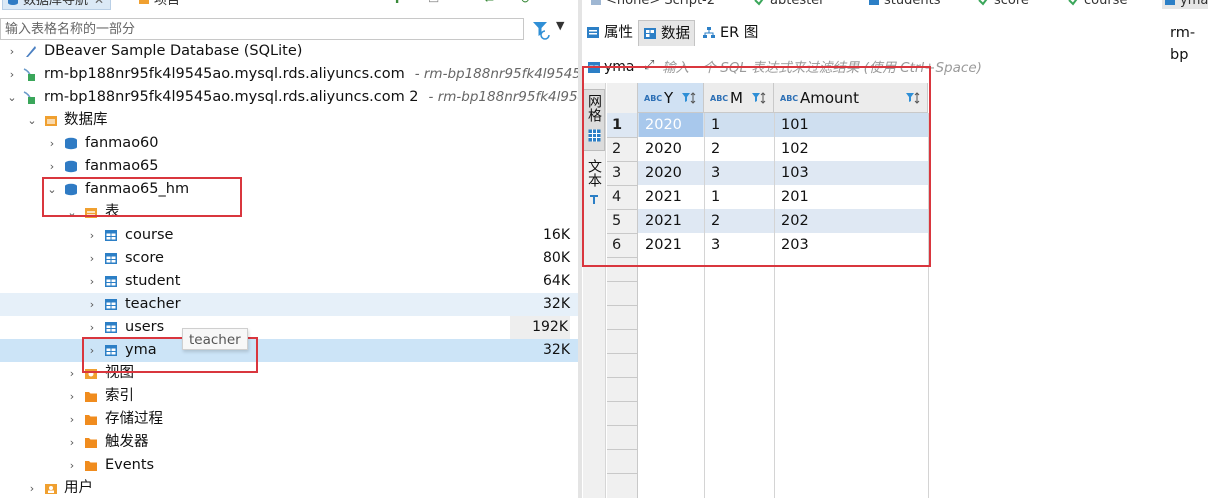  What do you see at coordinates (144, 258) in the screenshot?
I see `tree-item-label: score` at bounding box center [144, 258].